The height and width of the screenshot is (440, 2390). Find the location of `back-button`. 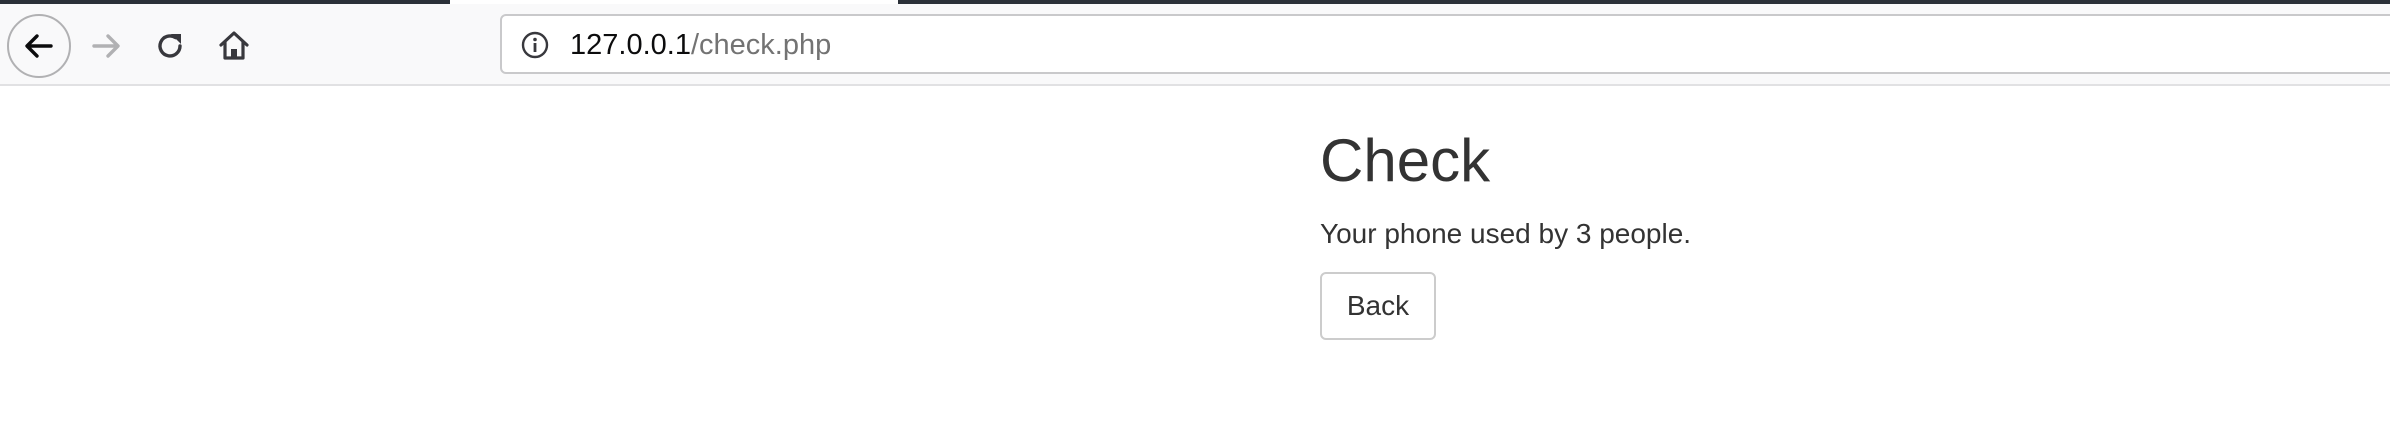

back-button is located at coordinates (39, 46).